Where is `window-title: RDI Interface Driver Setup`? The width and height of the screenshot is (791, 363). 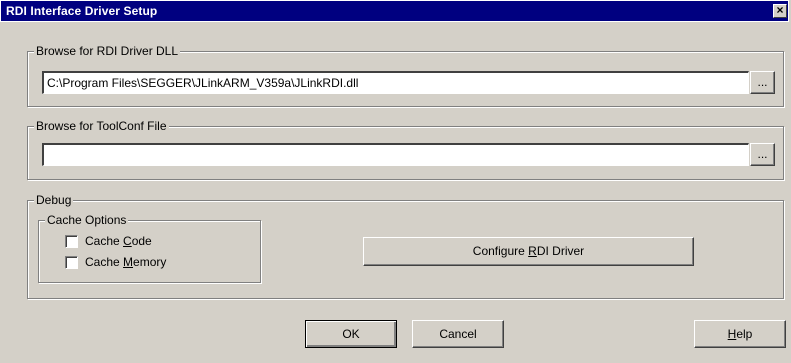 window-title: RDI Interface Driver Setup is located at coordinates (82, 11).